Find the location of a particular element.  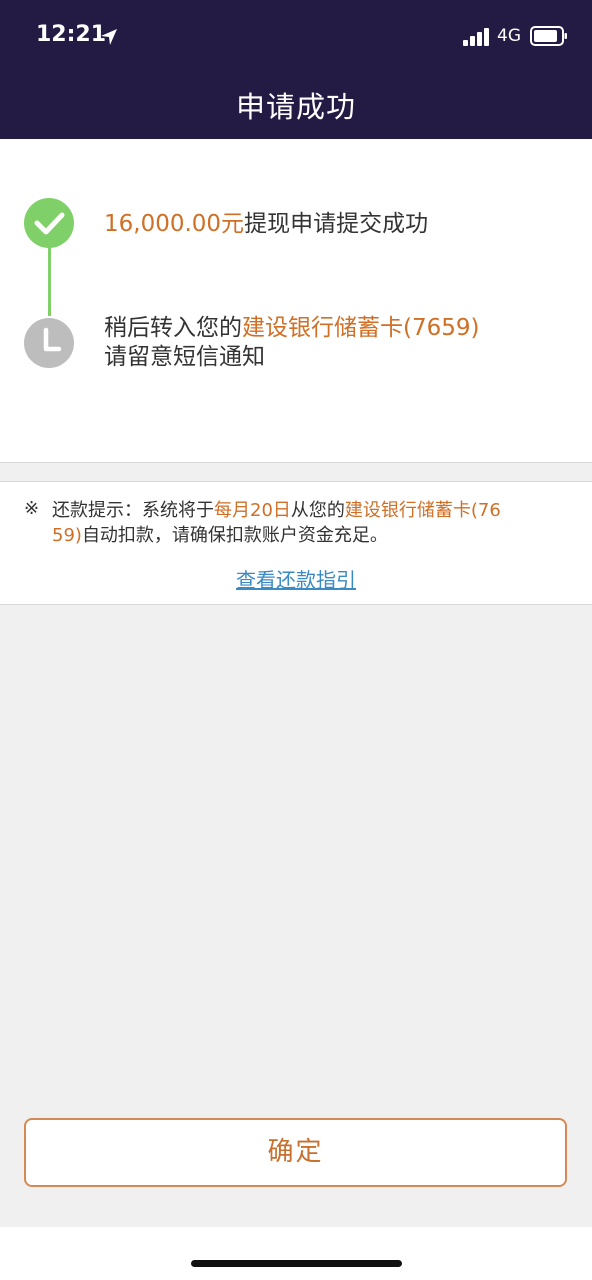

notice-part1: 还款提示：系统将于 is located at coordinates (133, 510).